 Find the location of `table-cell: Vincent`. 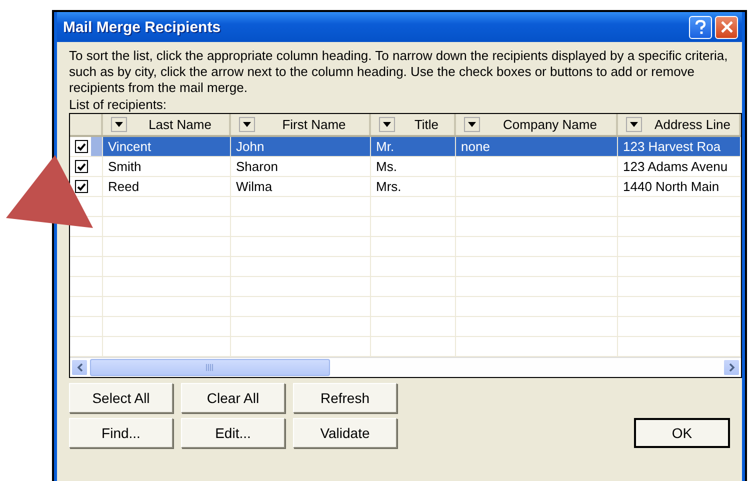

table-cell: Vincent is located at coordinates (130, 146).